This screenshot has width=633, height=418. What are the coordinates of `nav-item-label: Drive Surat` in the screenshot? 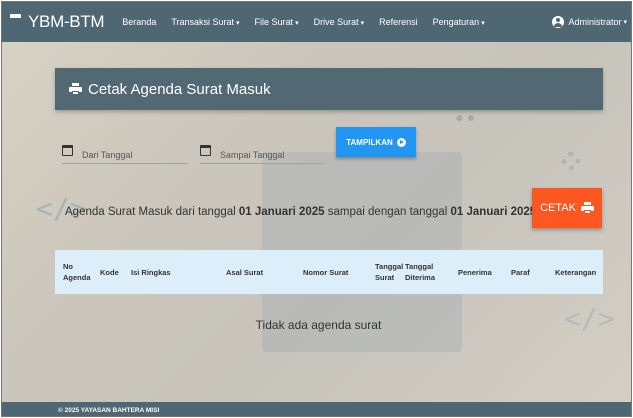 It's located at (336, 22).